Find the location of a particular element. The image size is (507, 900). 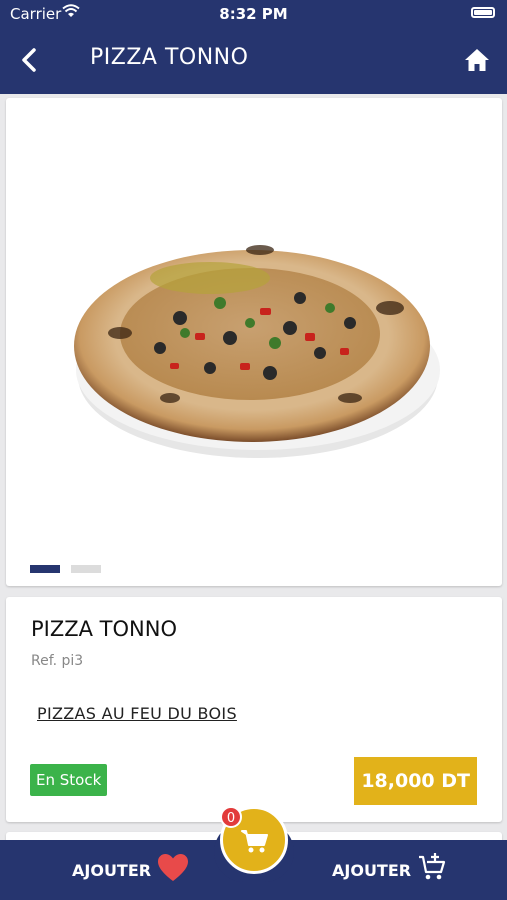

pager-dot-active is located at coordinates (45, 569).